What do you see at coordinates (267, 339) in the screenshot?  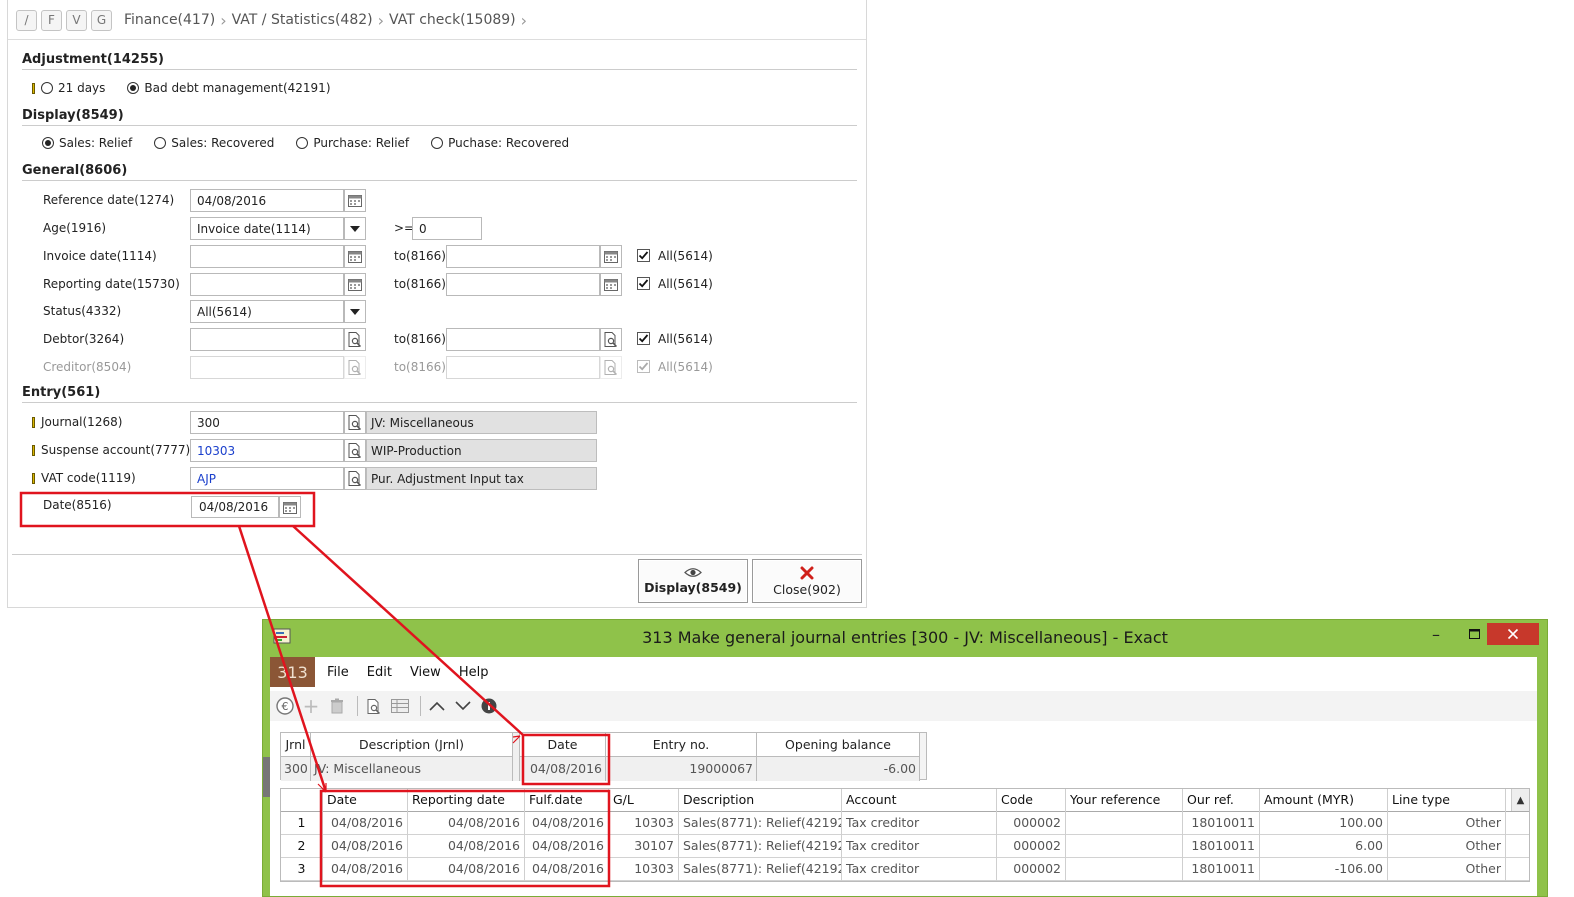 I see `debtor-from-input` at bounding box center [267, 339].